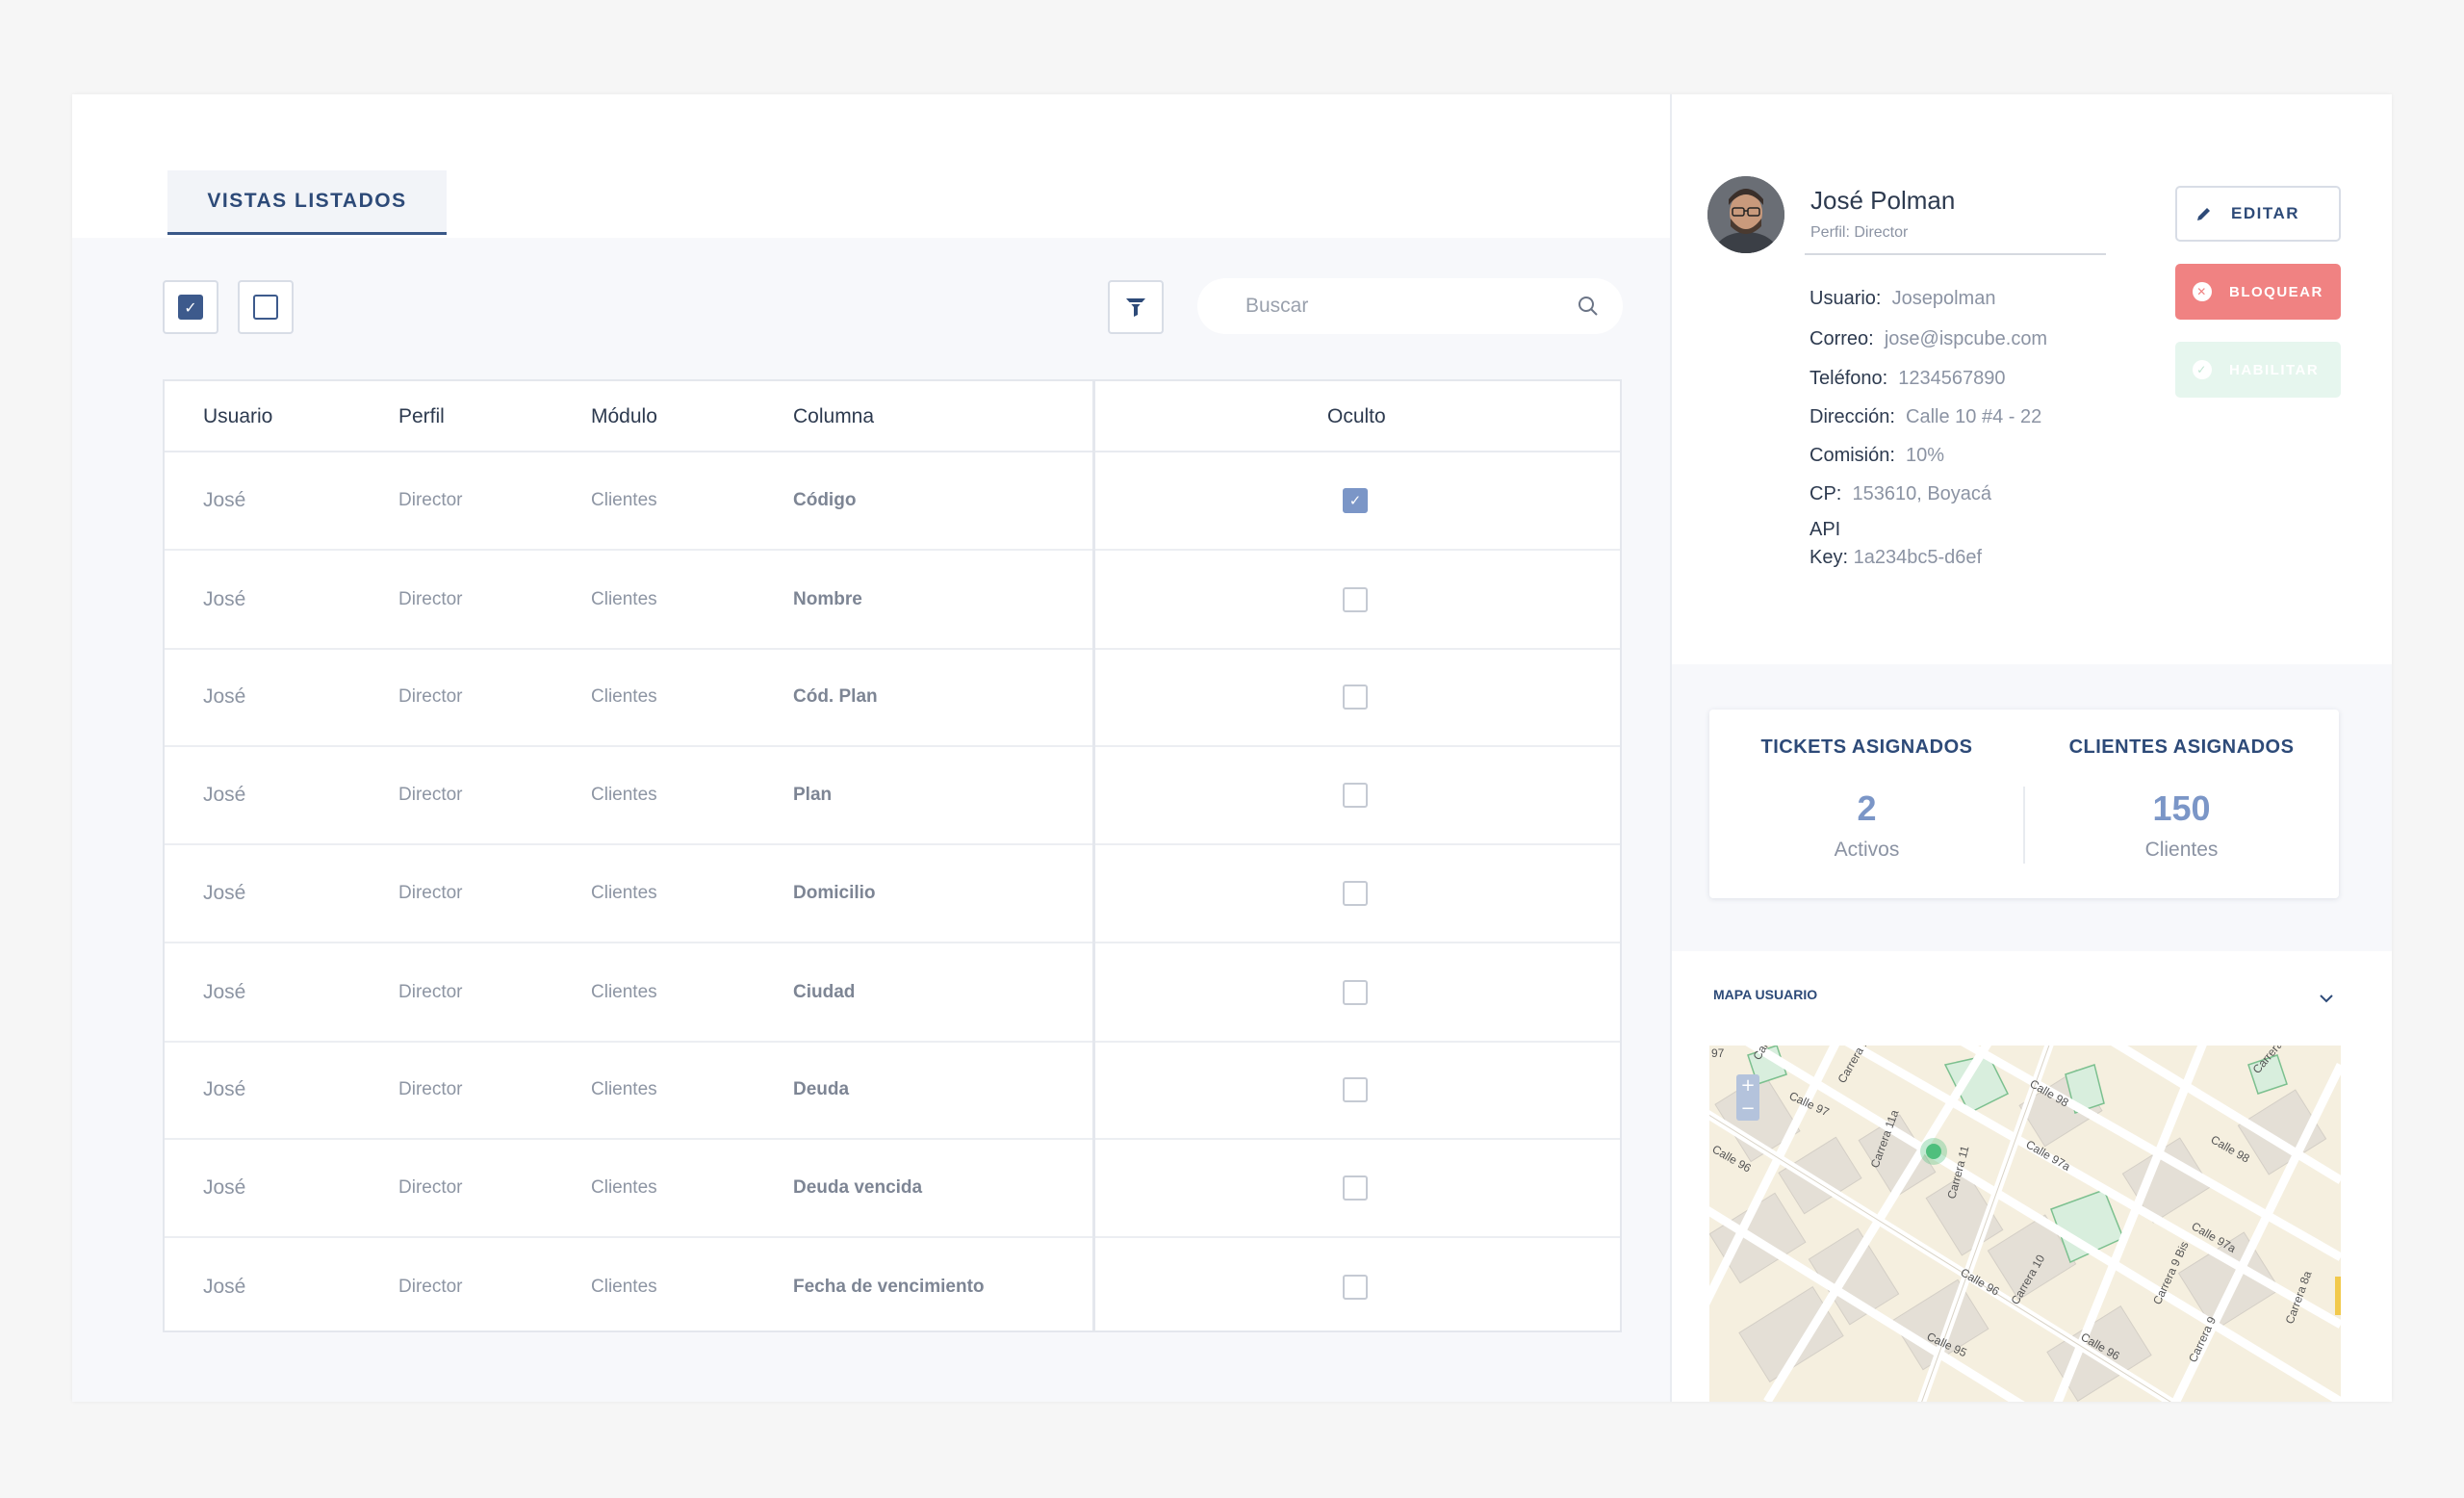 The image size is (2464, 1498). I want to click on info-cp: CP: 153610, Boyacá, so click(1900, 494).